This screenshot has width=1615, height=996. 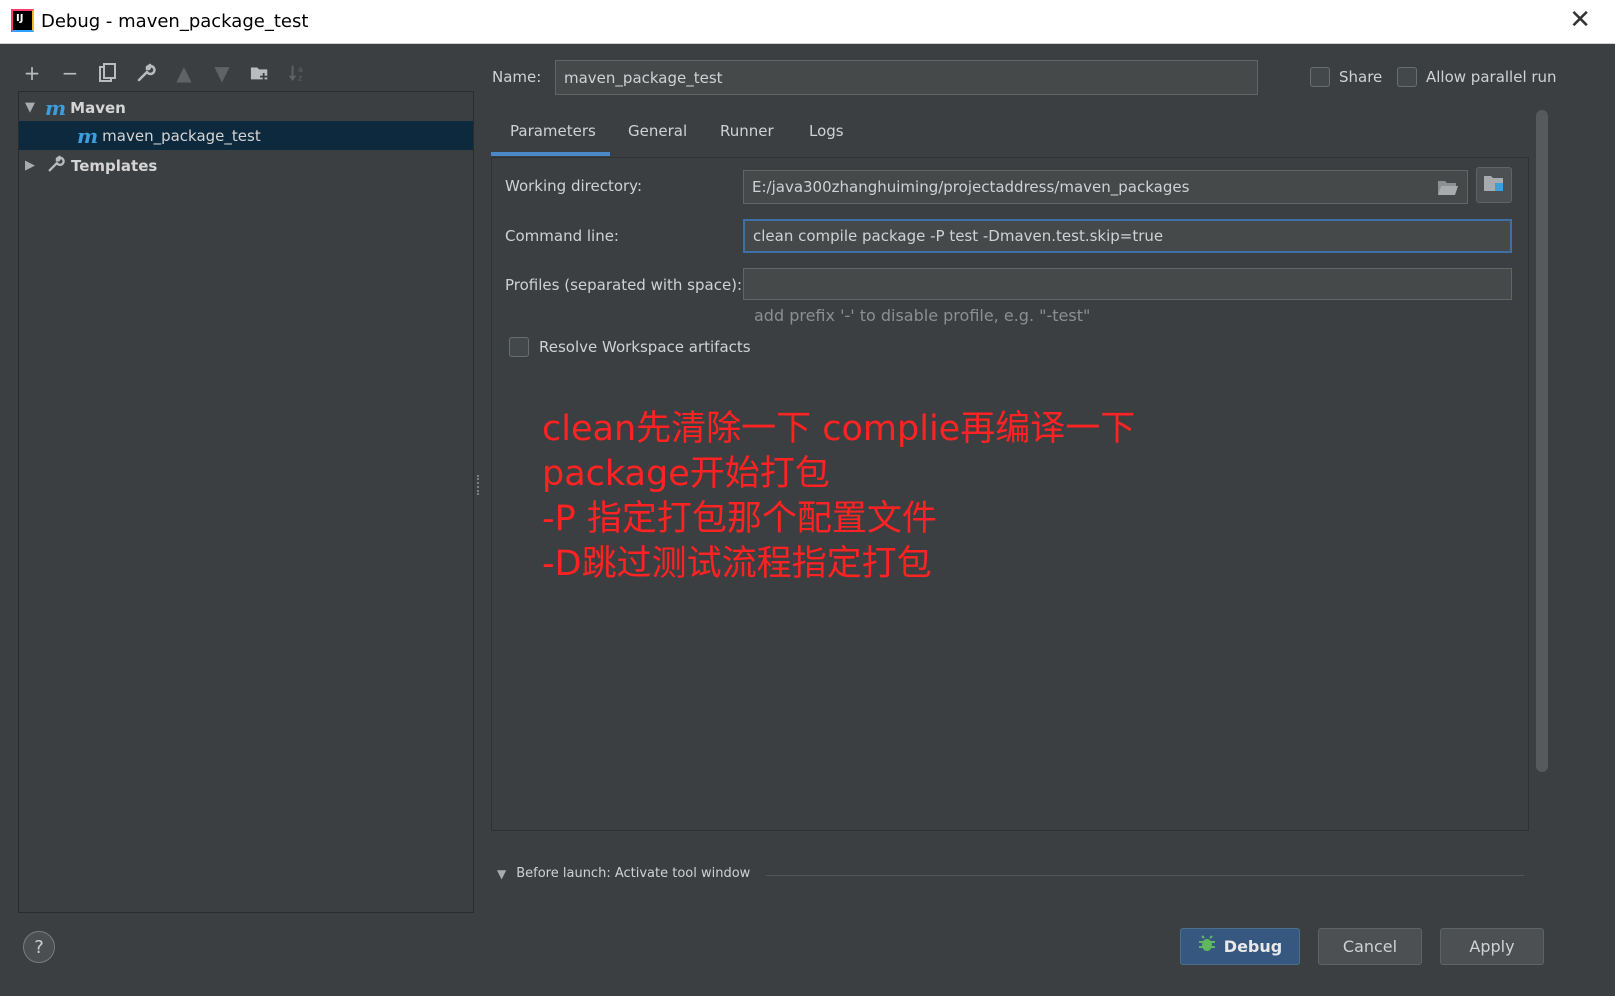 What do you see at coordinates (1145, 875) in the screenshot?
I see `divider` at bounding box center [1145, 875].